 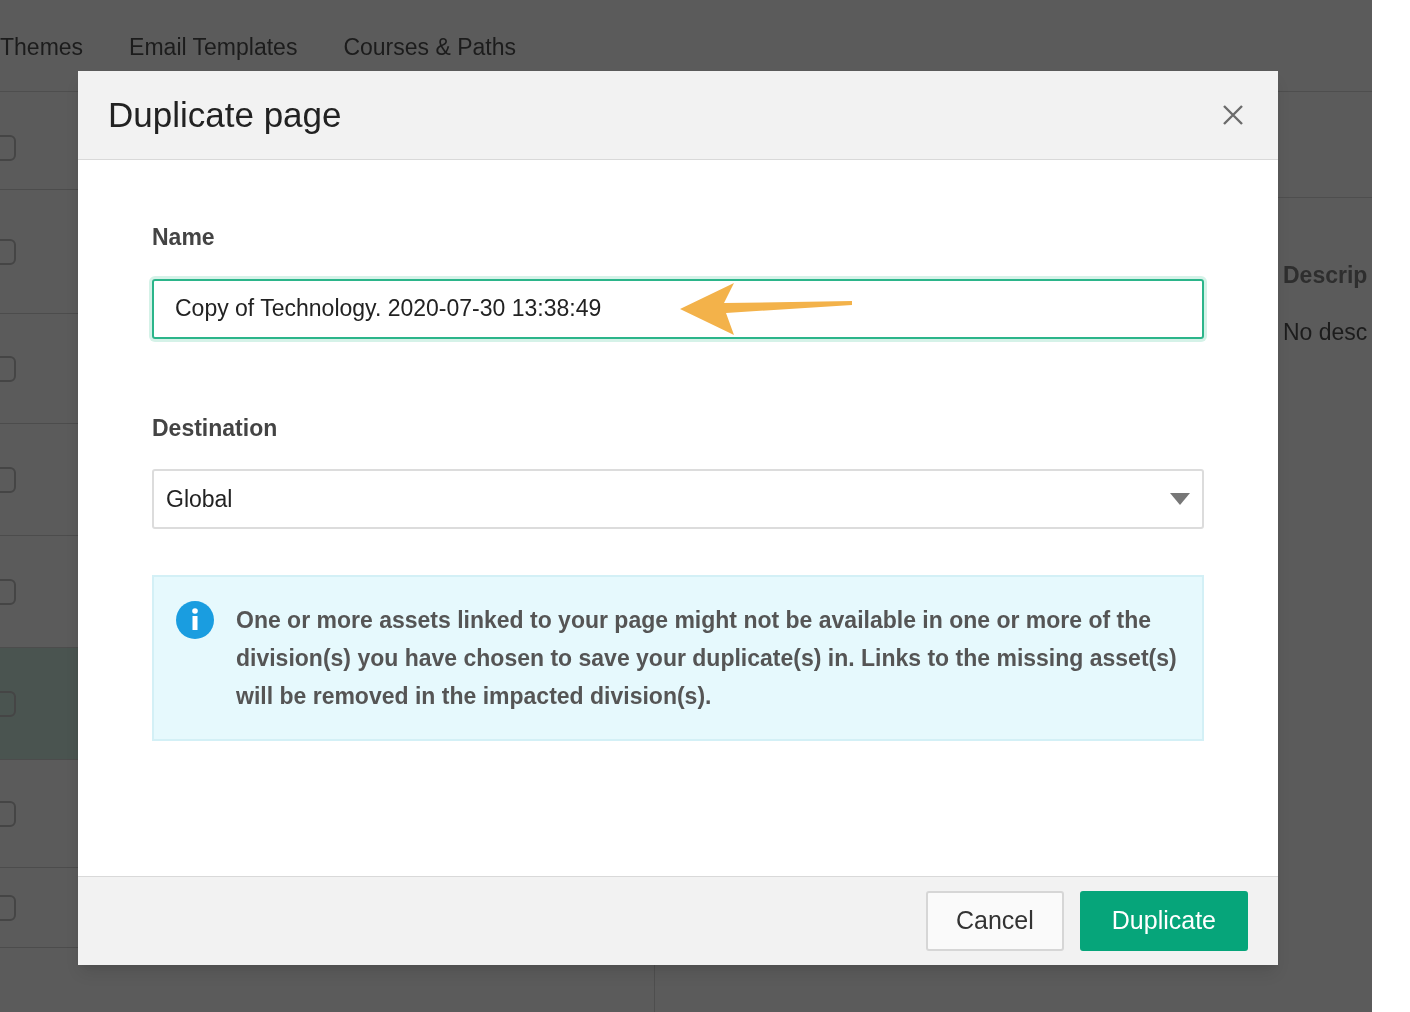 What do you see at coordinates (225, 114) in the screenshot?
I see `dialog-title: Duplicate page` at bounding box center [225, 114].